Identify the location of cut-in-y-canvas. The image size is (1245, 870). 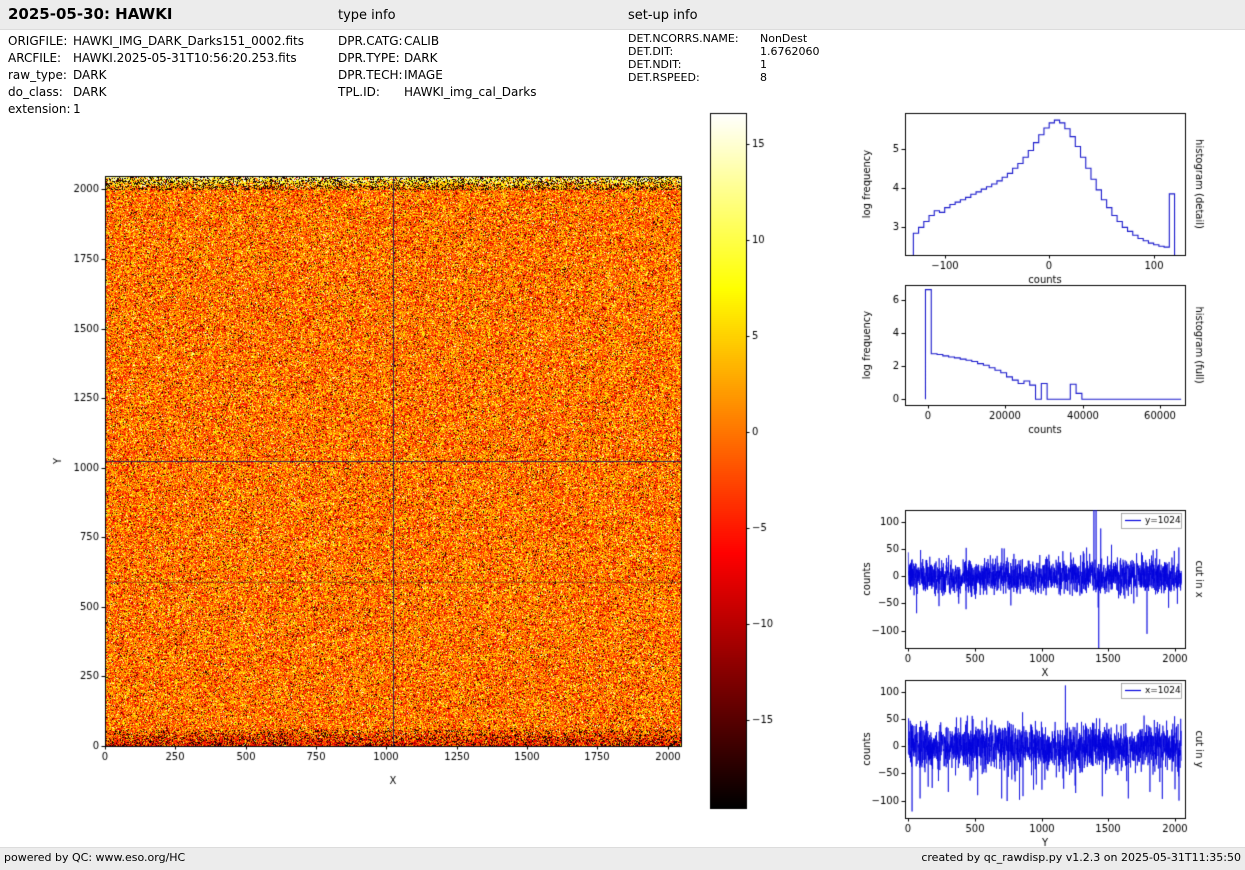
(1040, 757).